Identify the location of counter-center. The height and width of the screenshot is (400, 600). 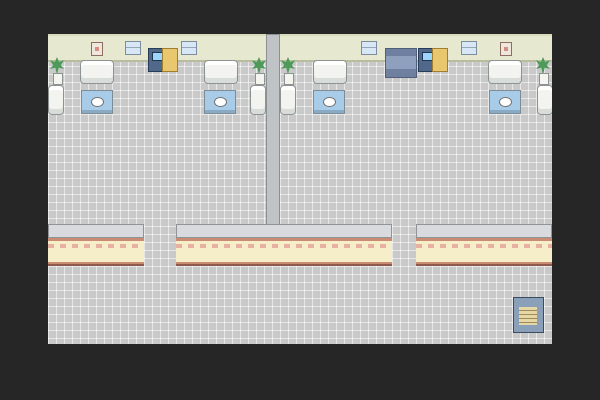
(284, 245).